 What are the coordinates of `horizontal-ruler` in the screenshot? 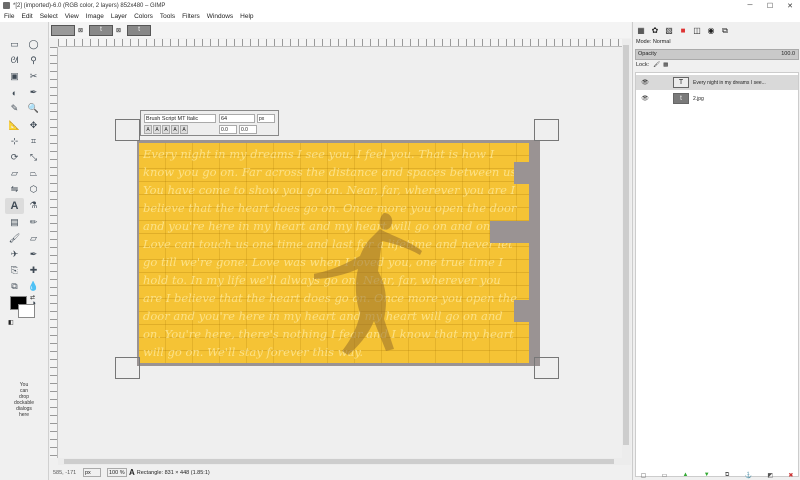 It's located at (340, 43).